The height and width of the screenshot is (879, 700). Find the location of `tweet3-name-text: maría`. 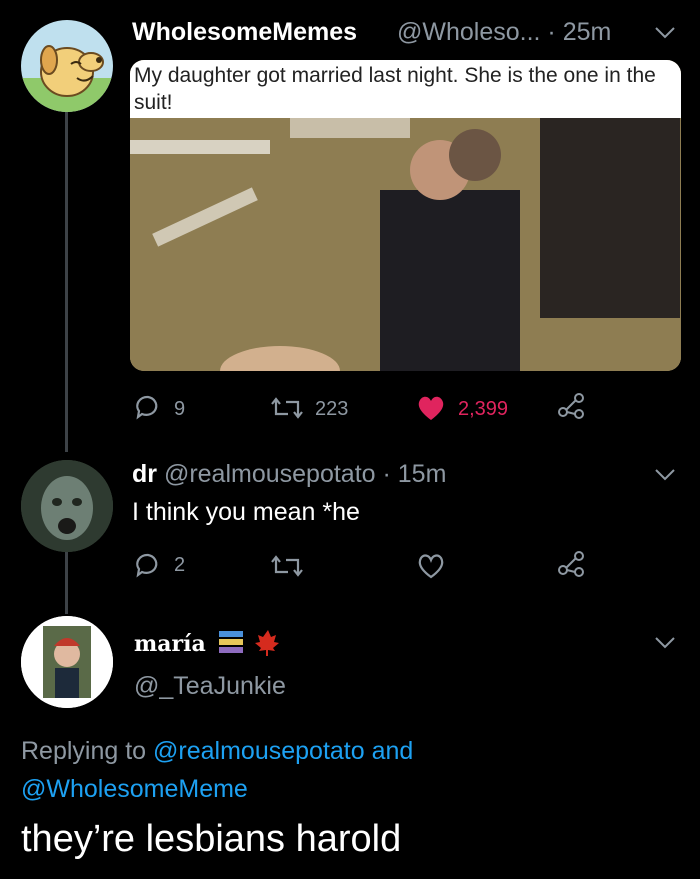

tweet3-name-text: maría is located at coordinates (170, 644).